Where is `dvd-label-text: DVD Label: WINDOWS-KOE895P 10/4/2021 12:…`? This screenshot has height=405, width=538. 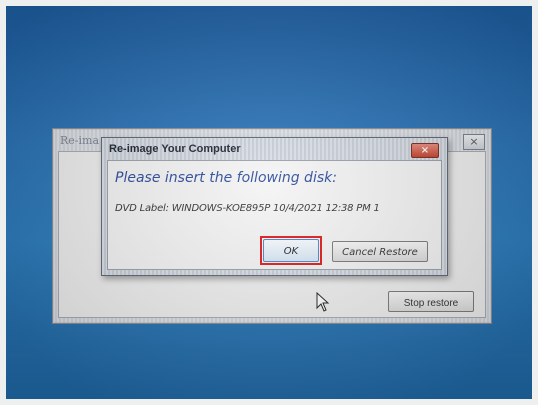
dvd-label-text: DVD Label: WINDOWS-KOE895P 10/4/2021 12:… is located at coordinates (247, 208).